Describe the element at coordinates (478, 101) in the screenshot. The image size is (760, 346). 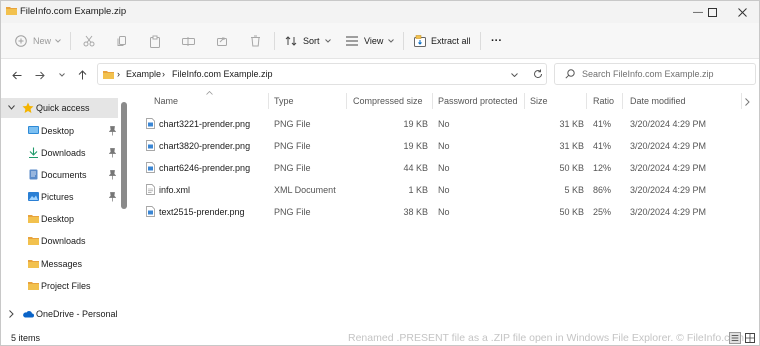
I see `column-header-password-protected: Password protected` at that location.